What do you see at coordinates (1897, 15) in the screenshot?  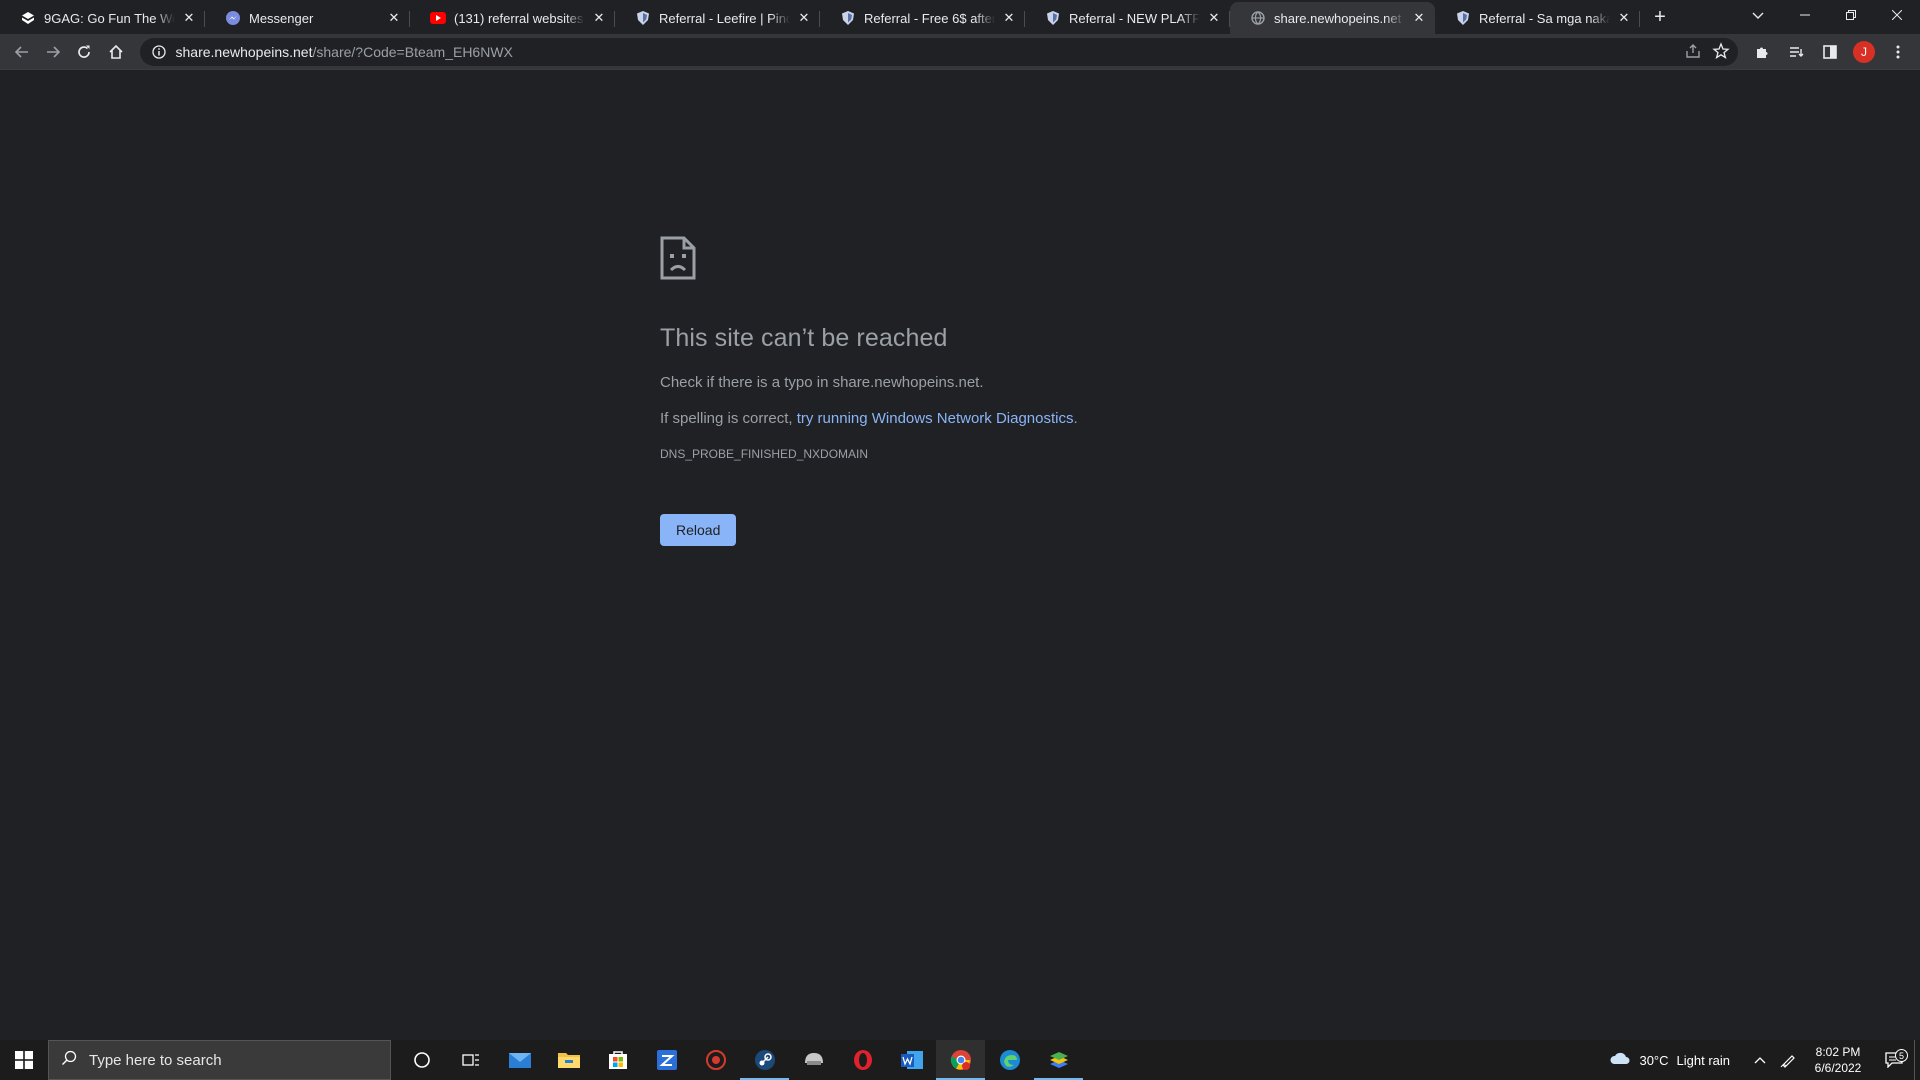 I see `close-window-button` at bounding box center [1897, 15].